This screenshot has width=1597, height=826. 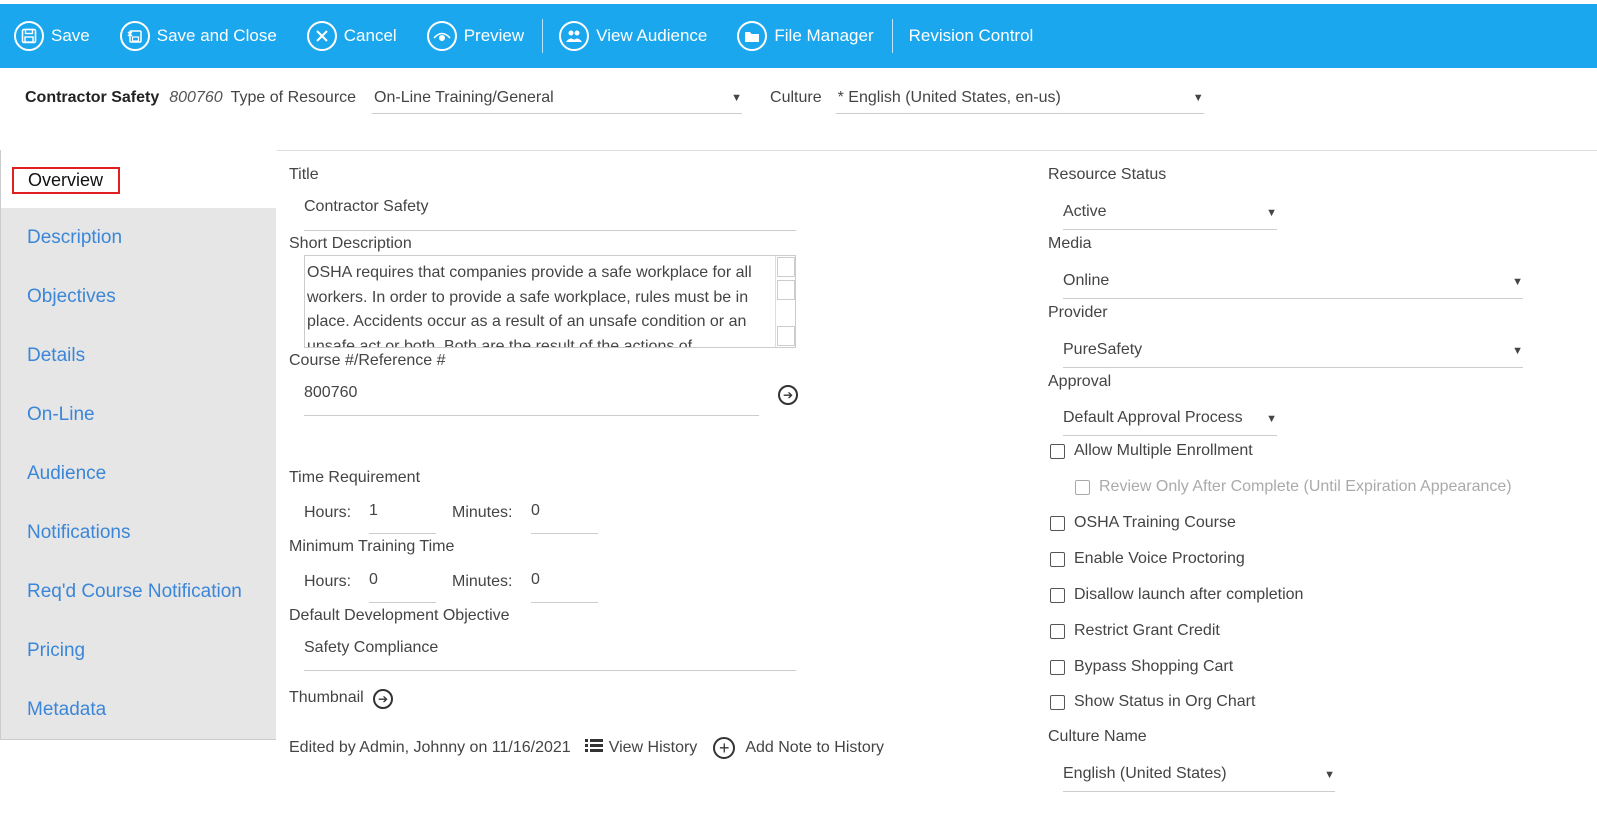 I want to click on disallow-launch-row: Disallow launch after completion, so click(x=1176, y=595).